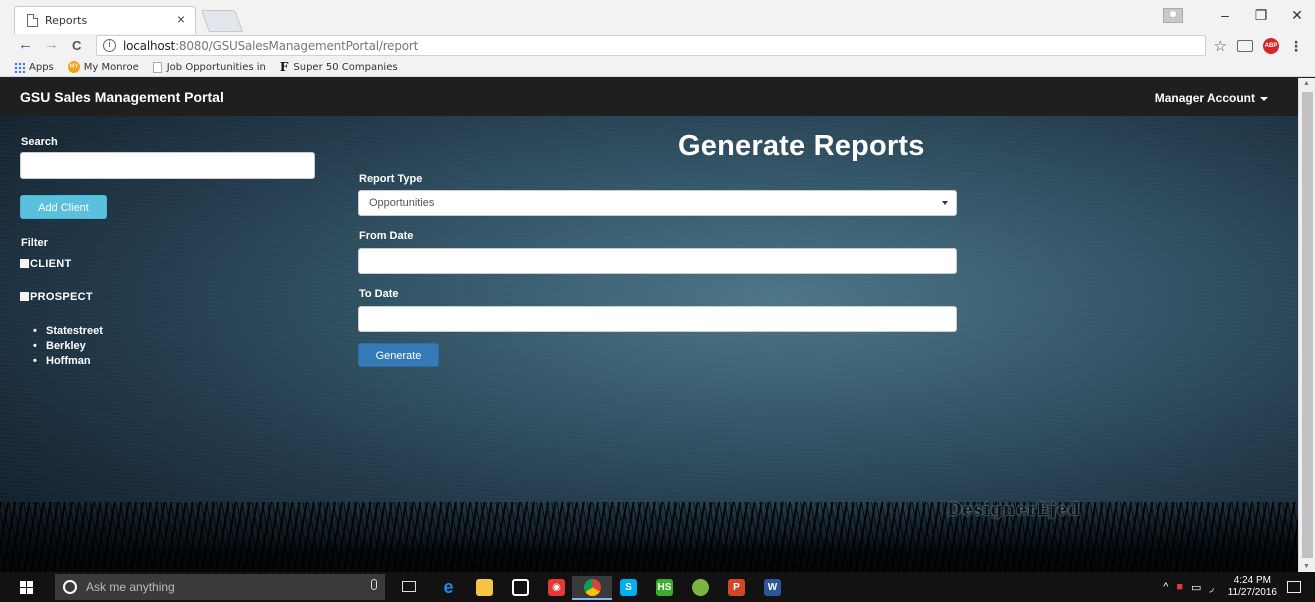  Describe the element at coordinates (130, 587) in the screenshot. I see `cortana-placeholder: Ask me anything` at that location.